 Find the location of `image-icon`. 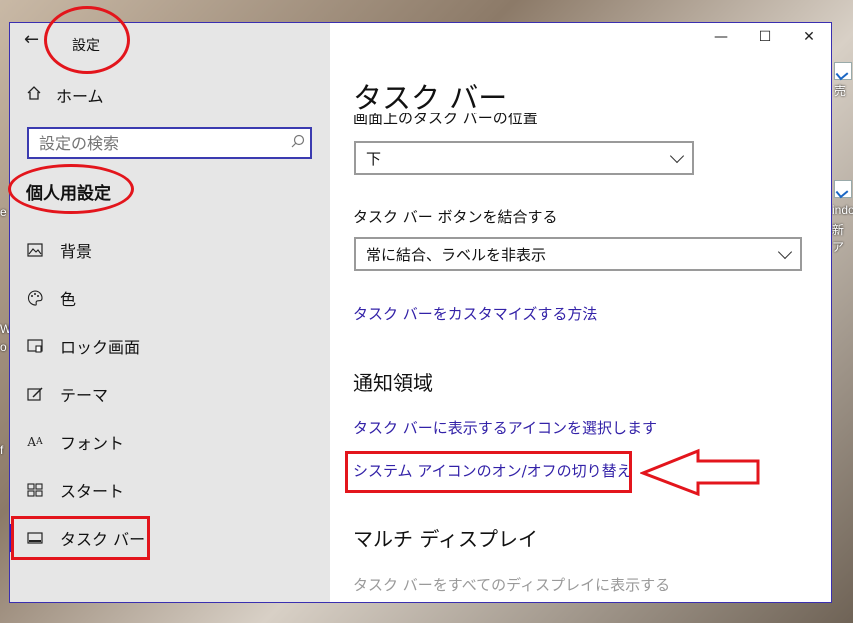

image-icon is located at coordinates (35, 250).